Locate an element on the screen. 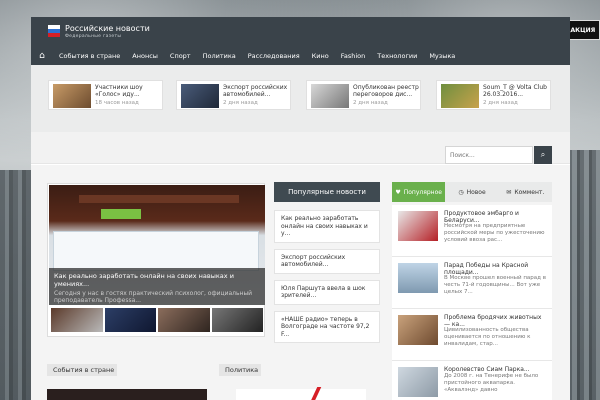 This screenshot has height=400, width=600. nav-item-technology: Технологии is located at coordinates (397, 56).